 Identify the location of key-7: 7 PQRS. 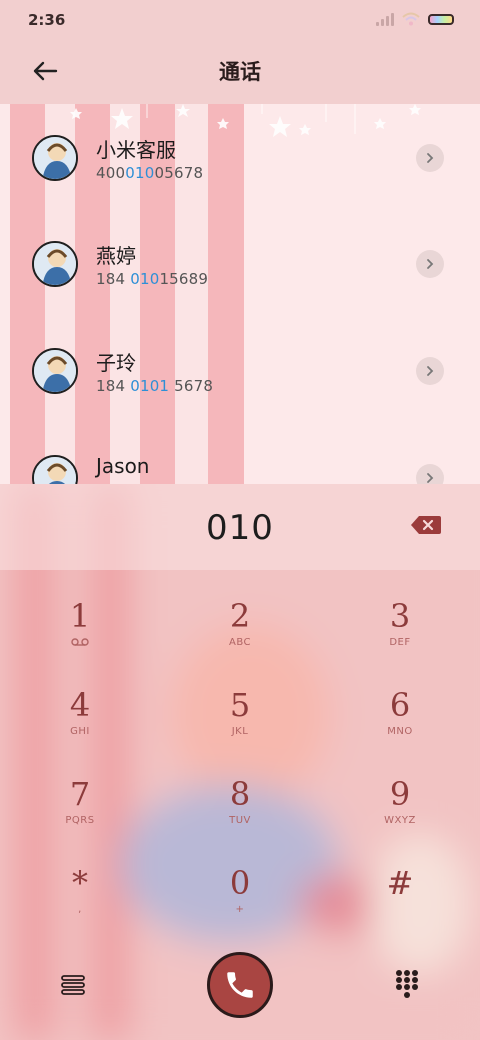
(80, 814).